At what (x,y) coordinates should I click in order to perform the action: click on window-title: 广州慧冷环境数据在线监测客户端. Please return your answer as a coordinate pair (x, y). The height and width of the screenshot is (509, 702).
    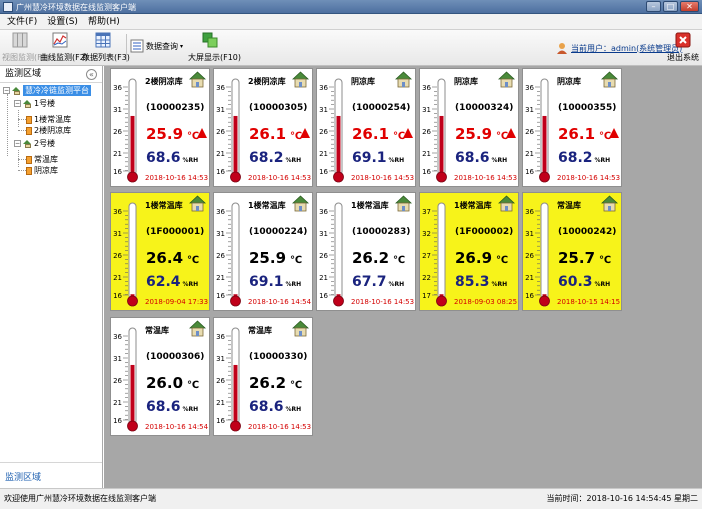
    Looking at the image, I should click on (76, 7).